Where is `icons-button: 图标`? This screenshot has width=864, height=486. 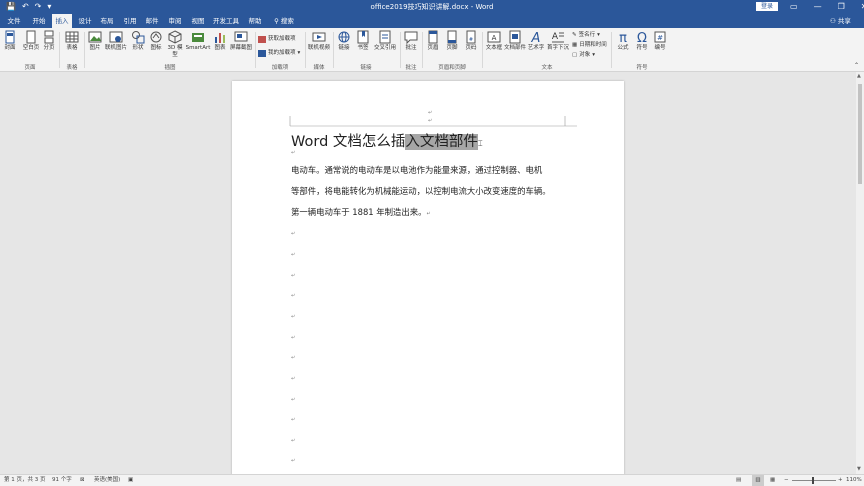
icons-button: 图标 is located at coordinates (156, 41).